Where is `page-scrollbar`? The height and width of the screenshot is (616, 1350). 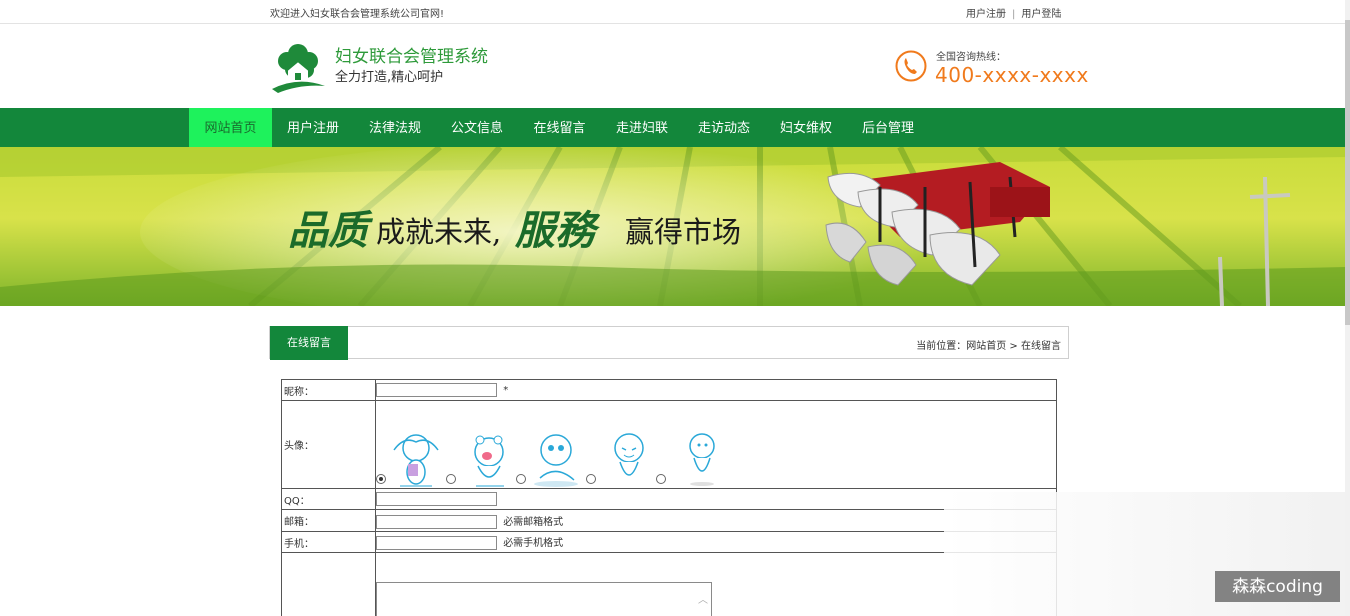 page-scrollbar is located at coordinates (1347, 308).